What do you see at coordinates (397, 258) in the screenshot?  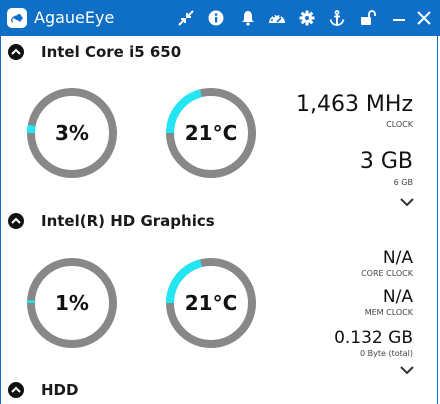 I see `gpu-core-clock-value: N/A` at bounding box center [397, 258].